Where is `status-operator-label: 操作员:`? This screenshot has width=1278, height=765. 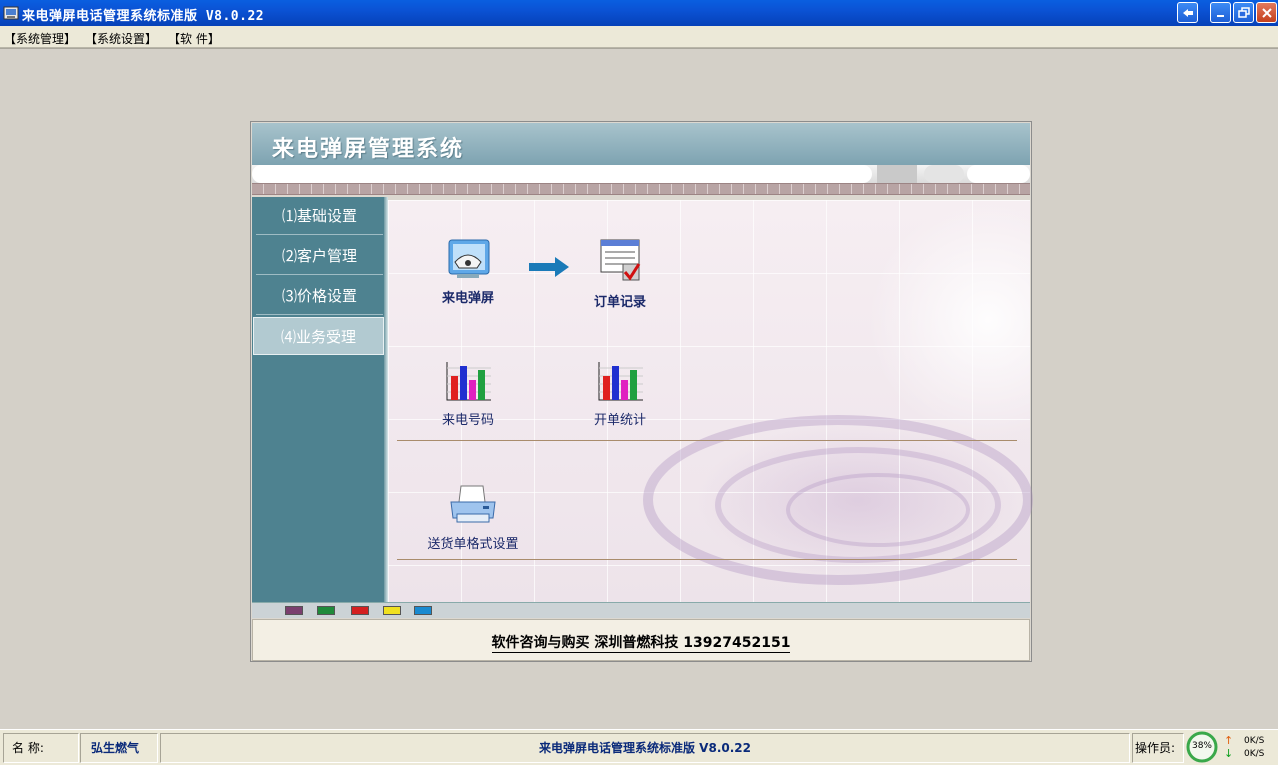 status-operator-label: 操作员: is located at coordinates (1158, 748).